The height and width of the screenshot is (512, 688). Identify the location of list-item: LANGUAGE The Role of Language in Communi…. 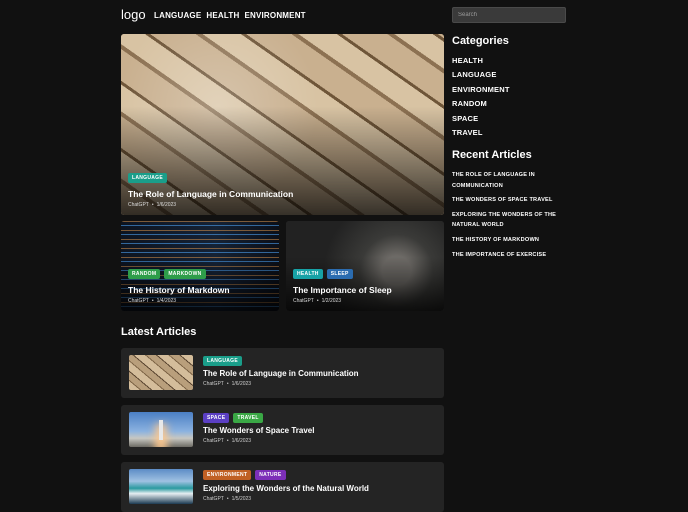
(282, 373).